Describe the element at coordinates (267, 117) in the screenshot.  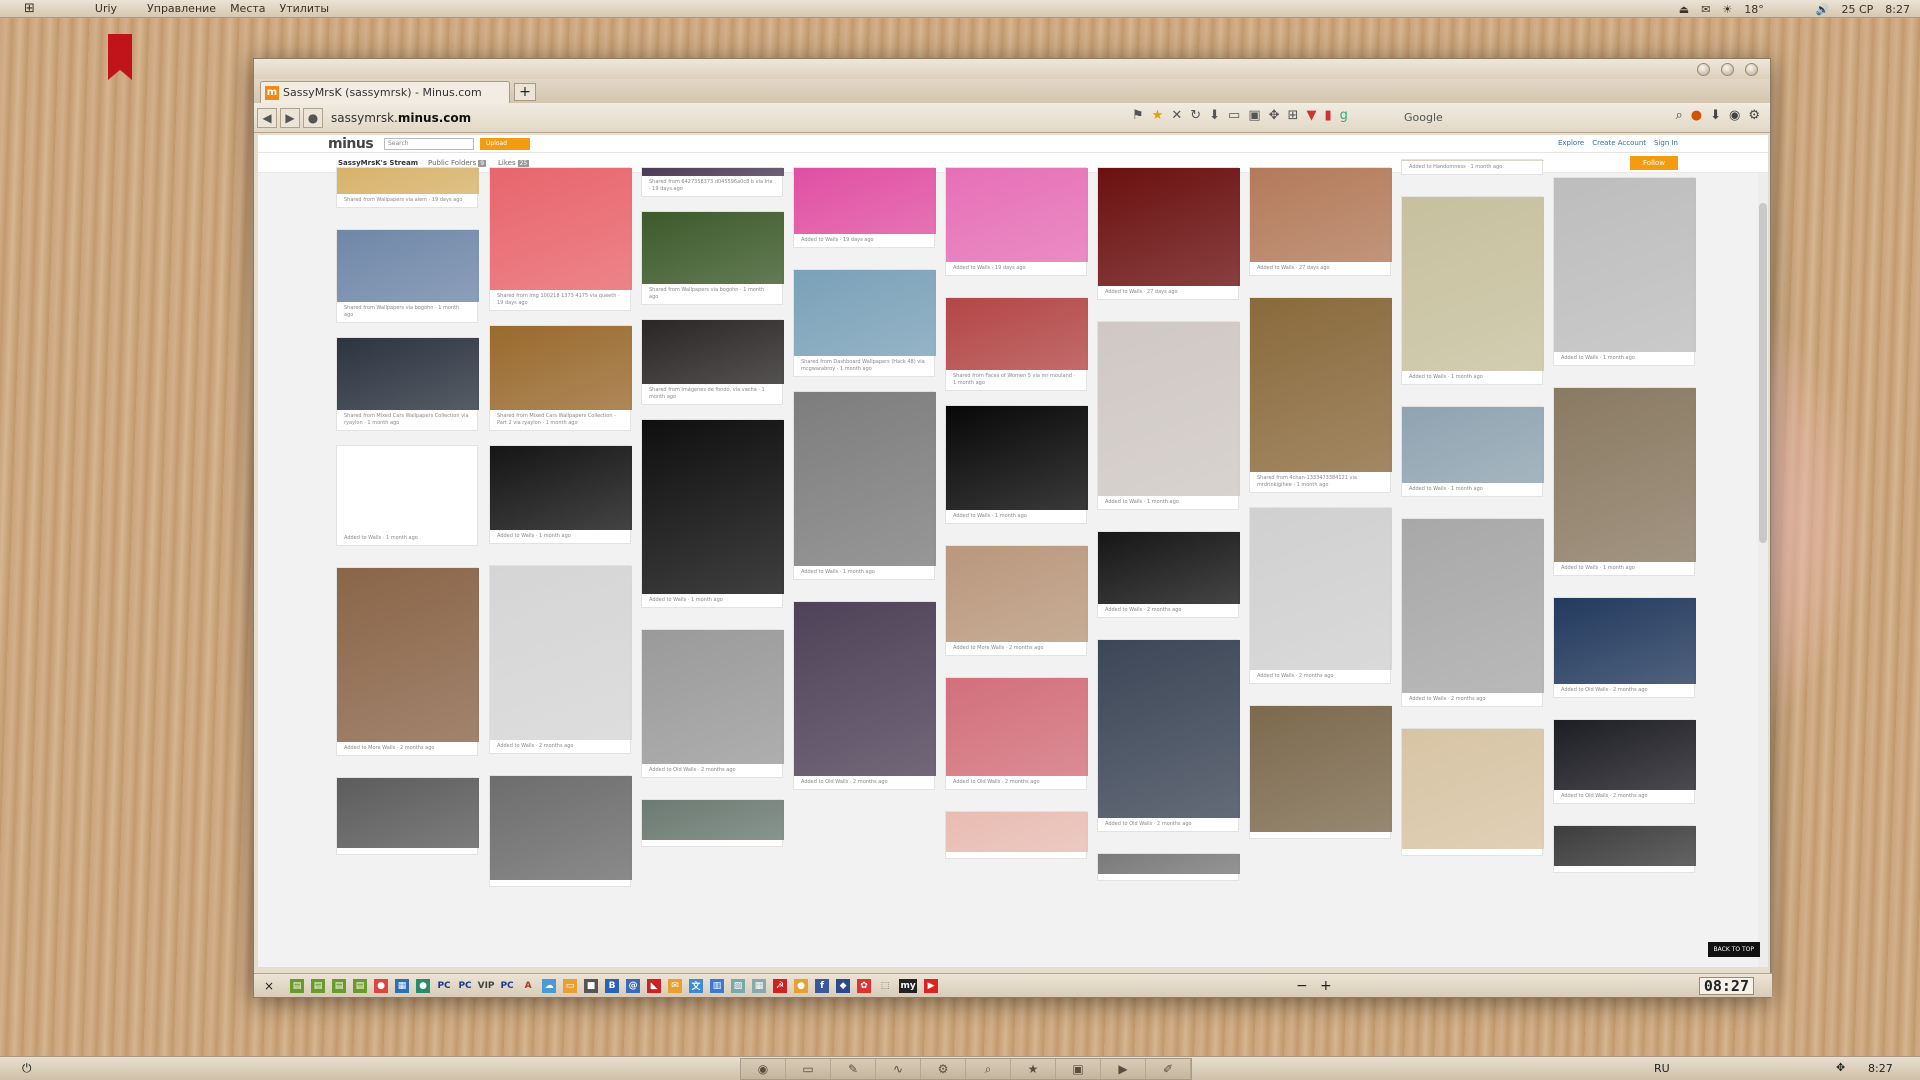
I see `back-icon: ◀` at that location.